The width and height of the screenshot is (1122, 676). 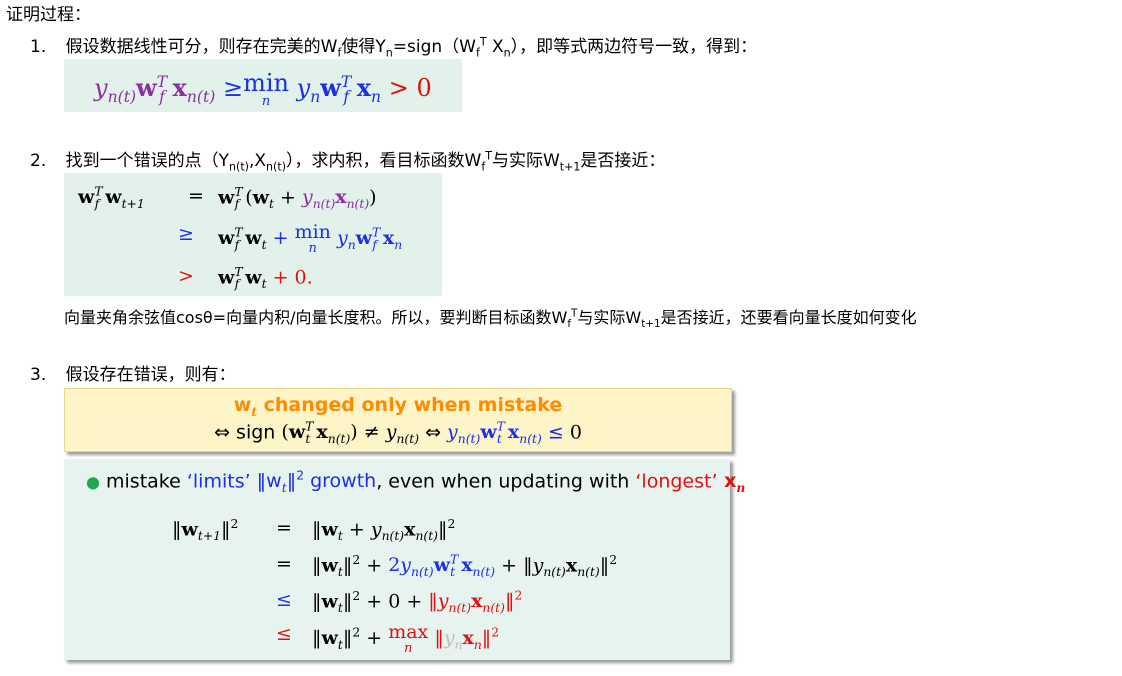 I want to click on norm-line-1: ‖wt+1‖2 = ‖wt + yn(t)xn(t)‖2, so click(x=314, y=530).